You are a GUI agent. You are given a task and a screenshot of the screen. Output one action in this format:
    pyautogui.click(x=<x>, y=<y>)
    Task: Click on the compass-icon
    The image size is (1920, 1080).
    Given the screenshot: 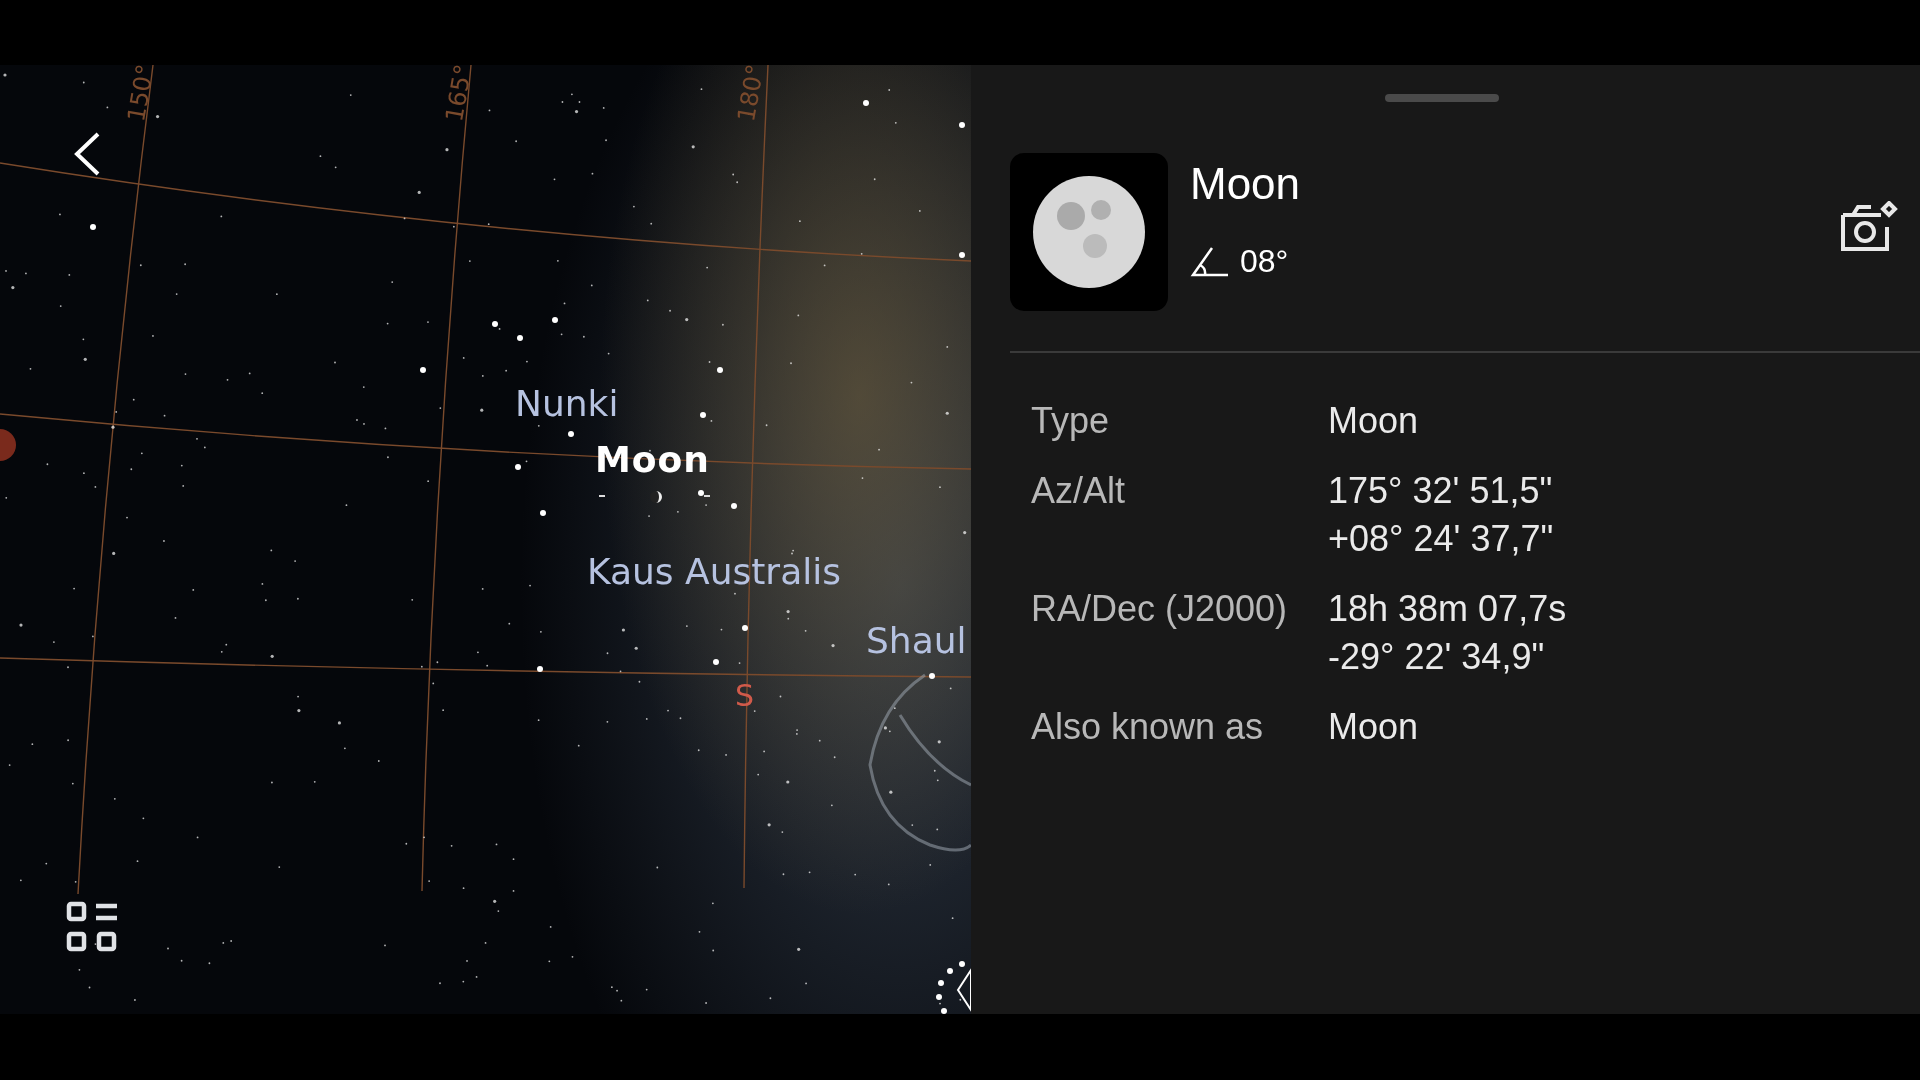 What is the action you would take?
    pyautogui.click(x=953, y=987)
    